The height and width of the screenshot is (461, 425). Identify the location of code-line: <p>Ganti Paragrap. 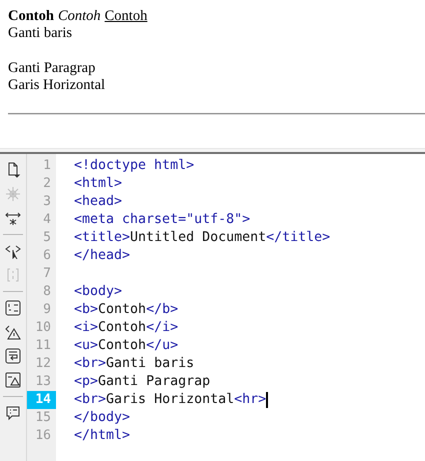
(142, 382).